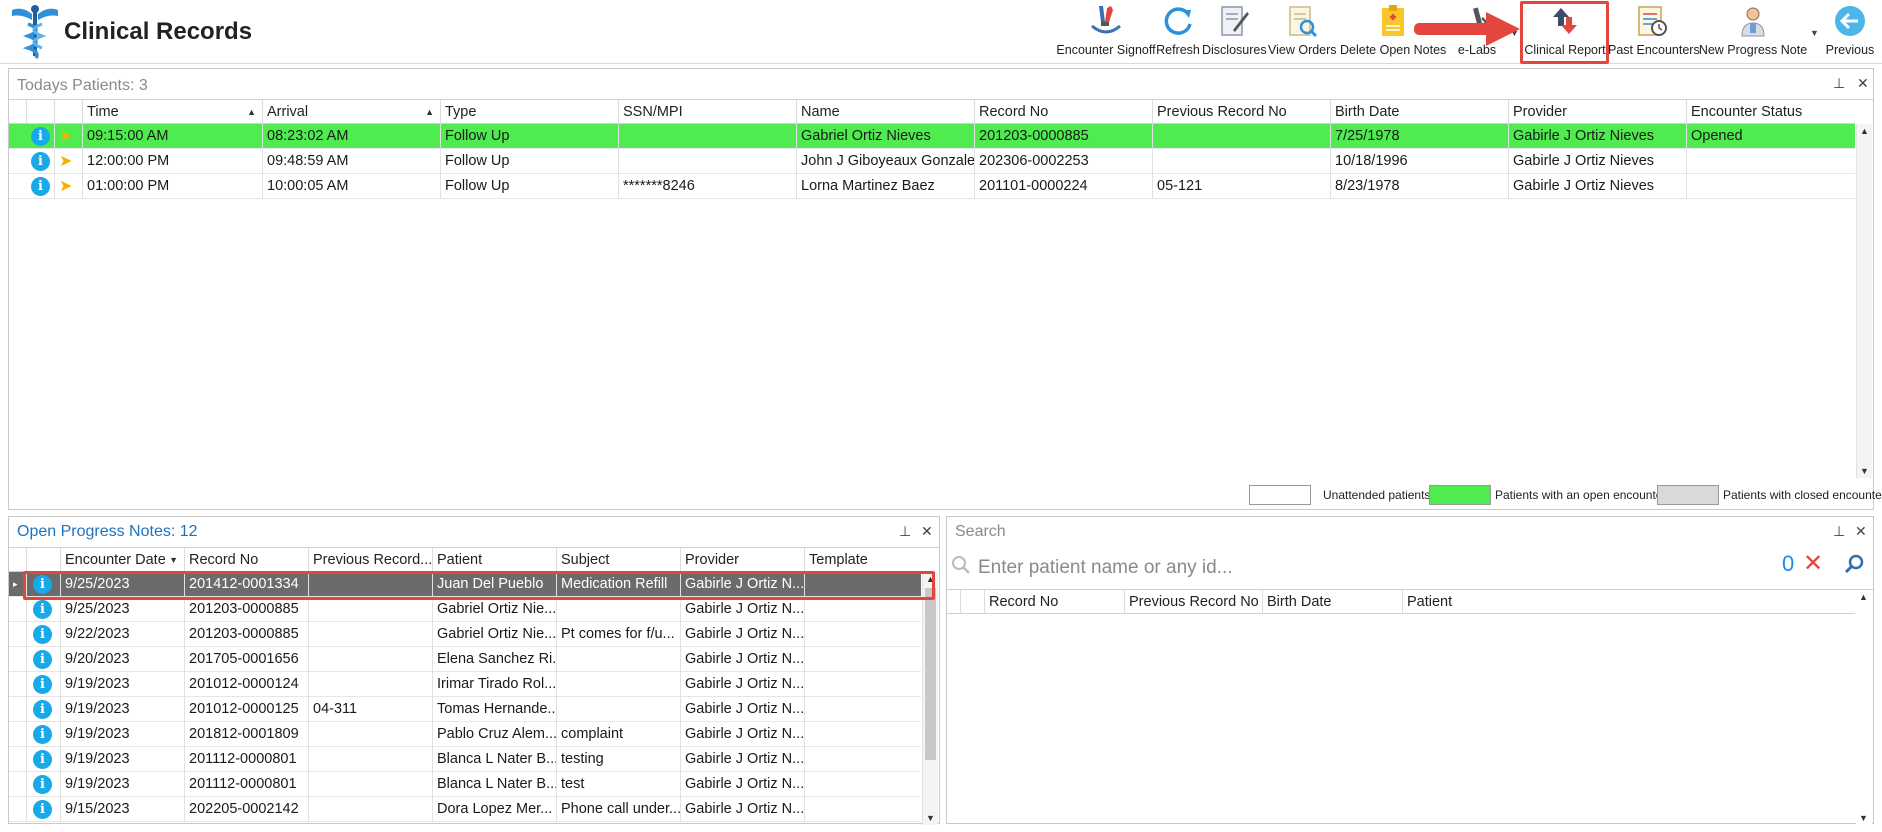 This screenshot has width=1882, height=832. I want to click on header-name: Name, so click(886, 112).